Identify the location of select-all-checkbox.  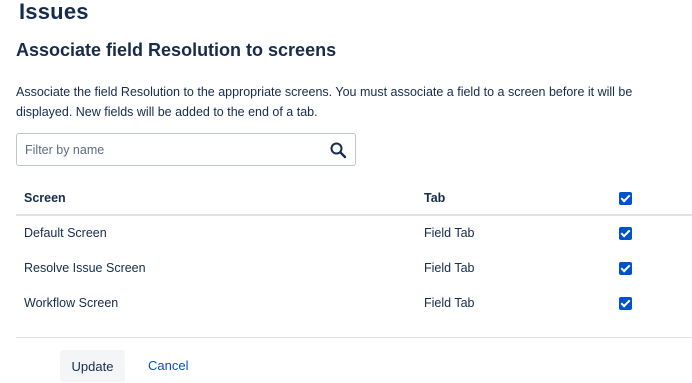
(625, 198).